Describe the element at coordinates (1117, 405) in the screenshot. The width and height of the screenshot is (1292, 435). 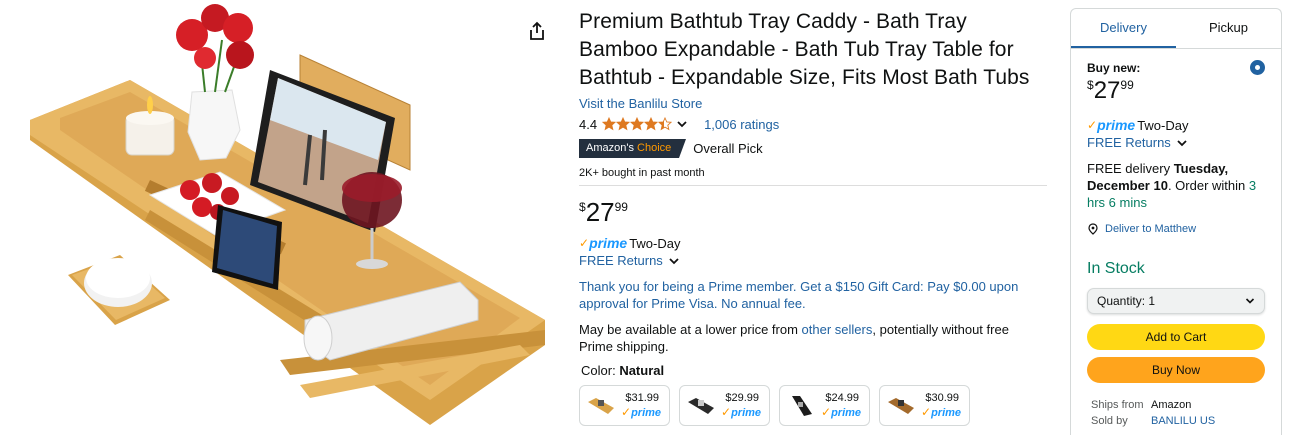
I see `ships-from-label: Ships from` at that location.